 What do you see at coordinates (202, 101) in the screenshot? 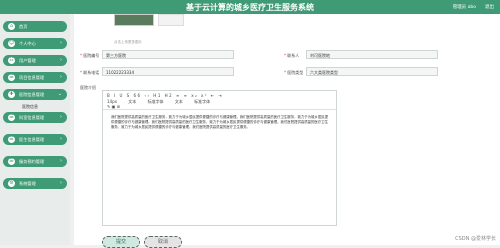
I see `font-family-select-2: 标准字体` at bounding box center [202, 101].